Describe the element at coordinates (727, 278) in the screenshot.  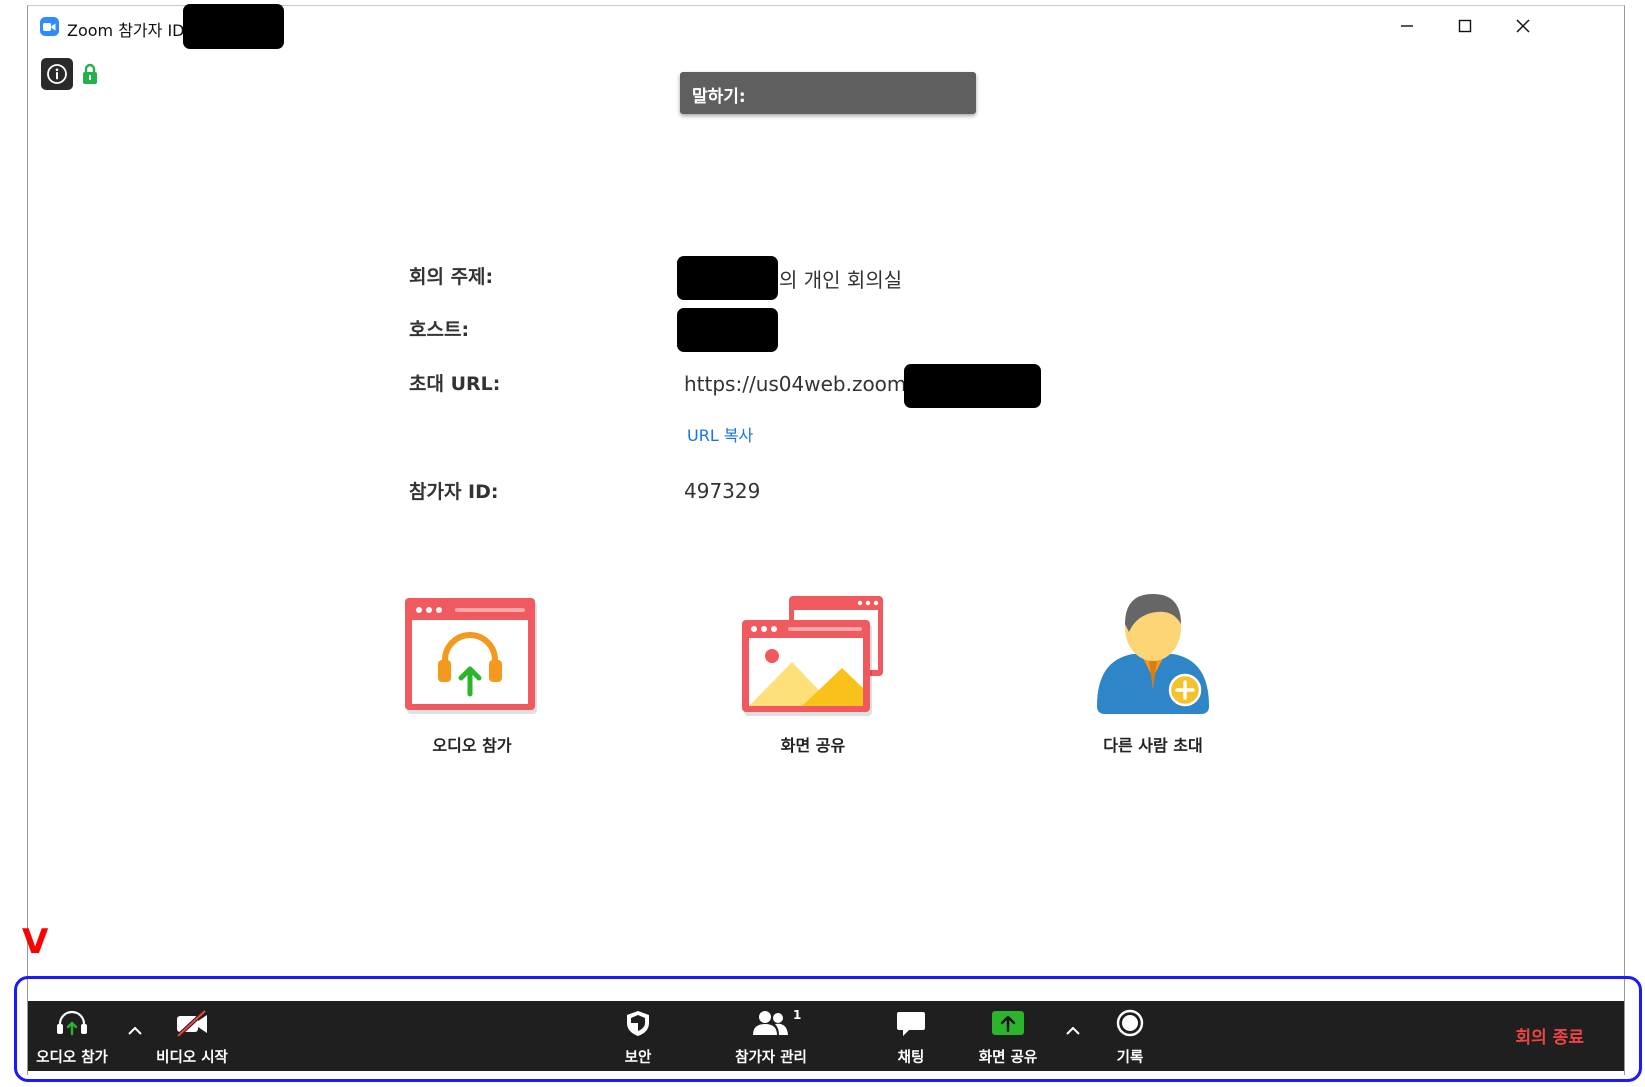
I see `redacted-host-name` at that location.